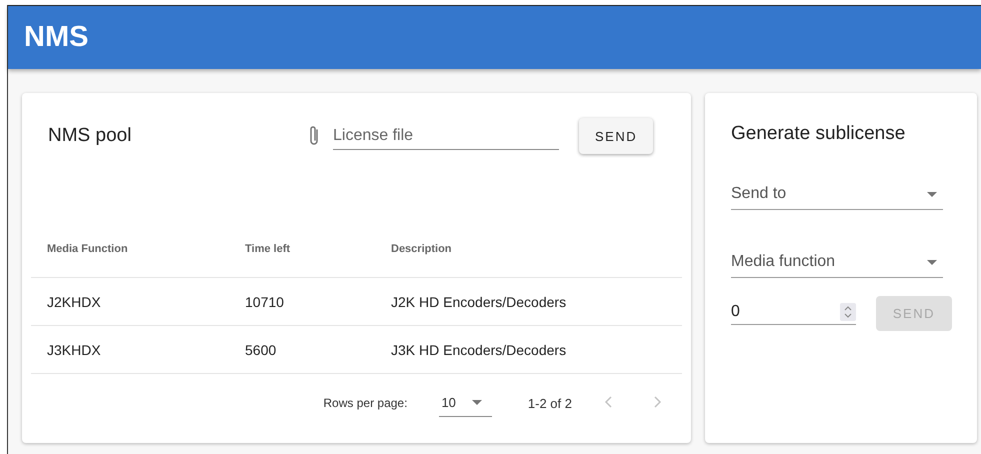  I want to click on paperclip-icon, so click(314, 136).